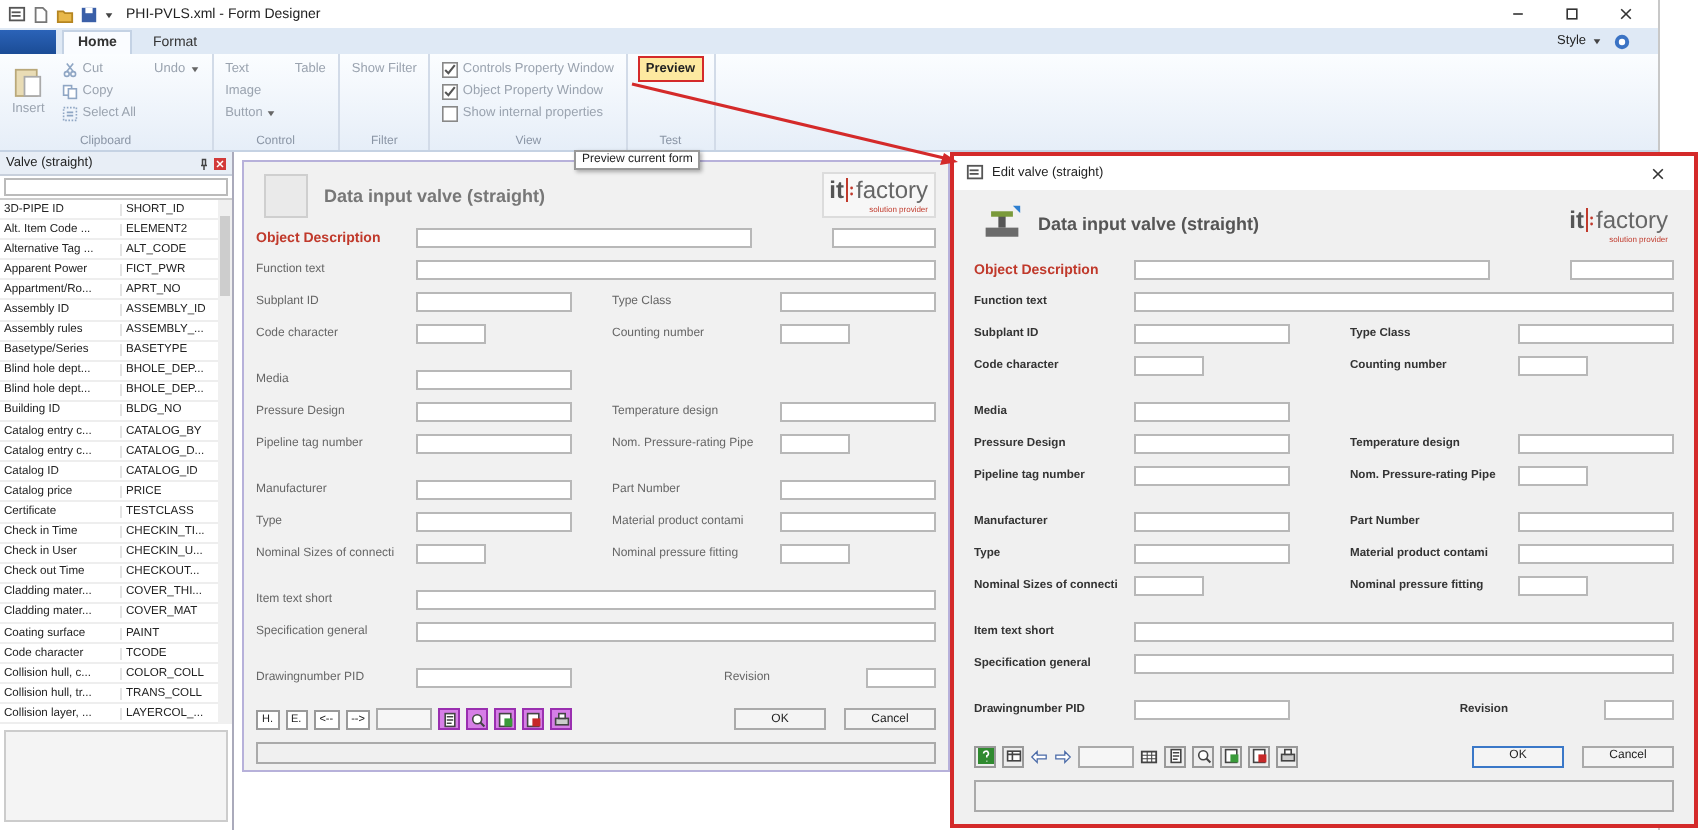 This screenshot has height=830, width=1700. What do you see at coordinates (70, 91) in the screenshot?
I see `copy-icon` at bounding box center [70, 91].